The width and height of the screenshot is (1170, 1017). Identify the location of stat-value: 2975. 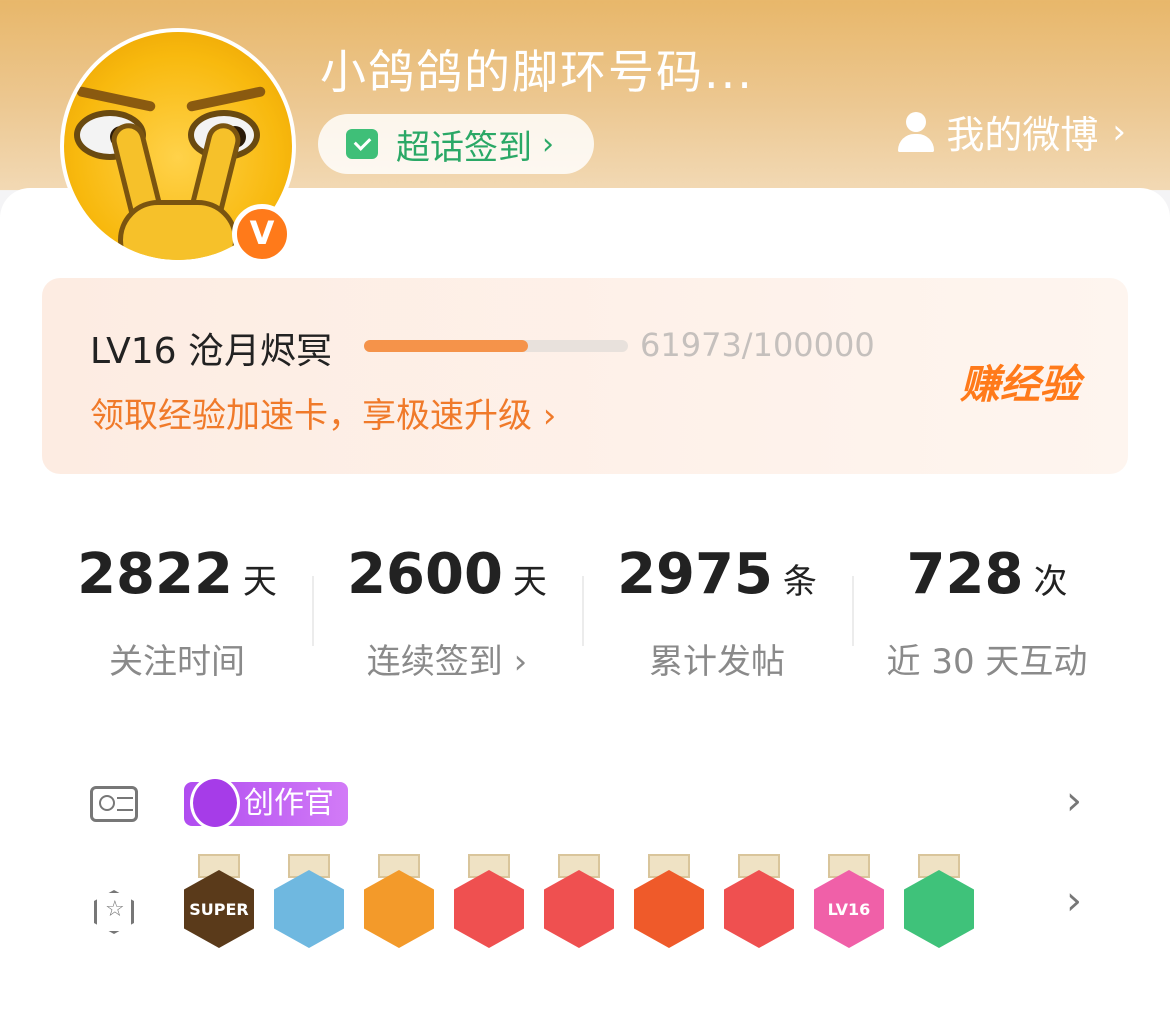
(695, 574).